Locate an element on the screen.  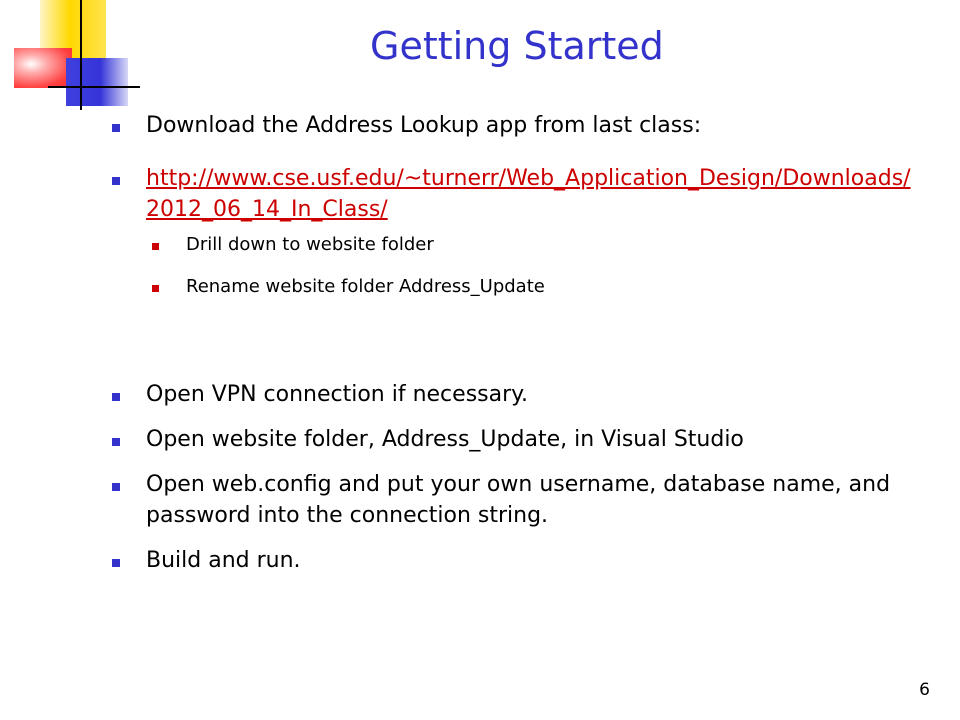
bullet-build-run: Build and run. is located at coordinates (515, 560).